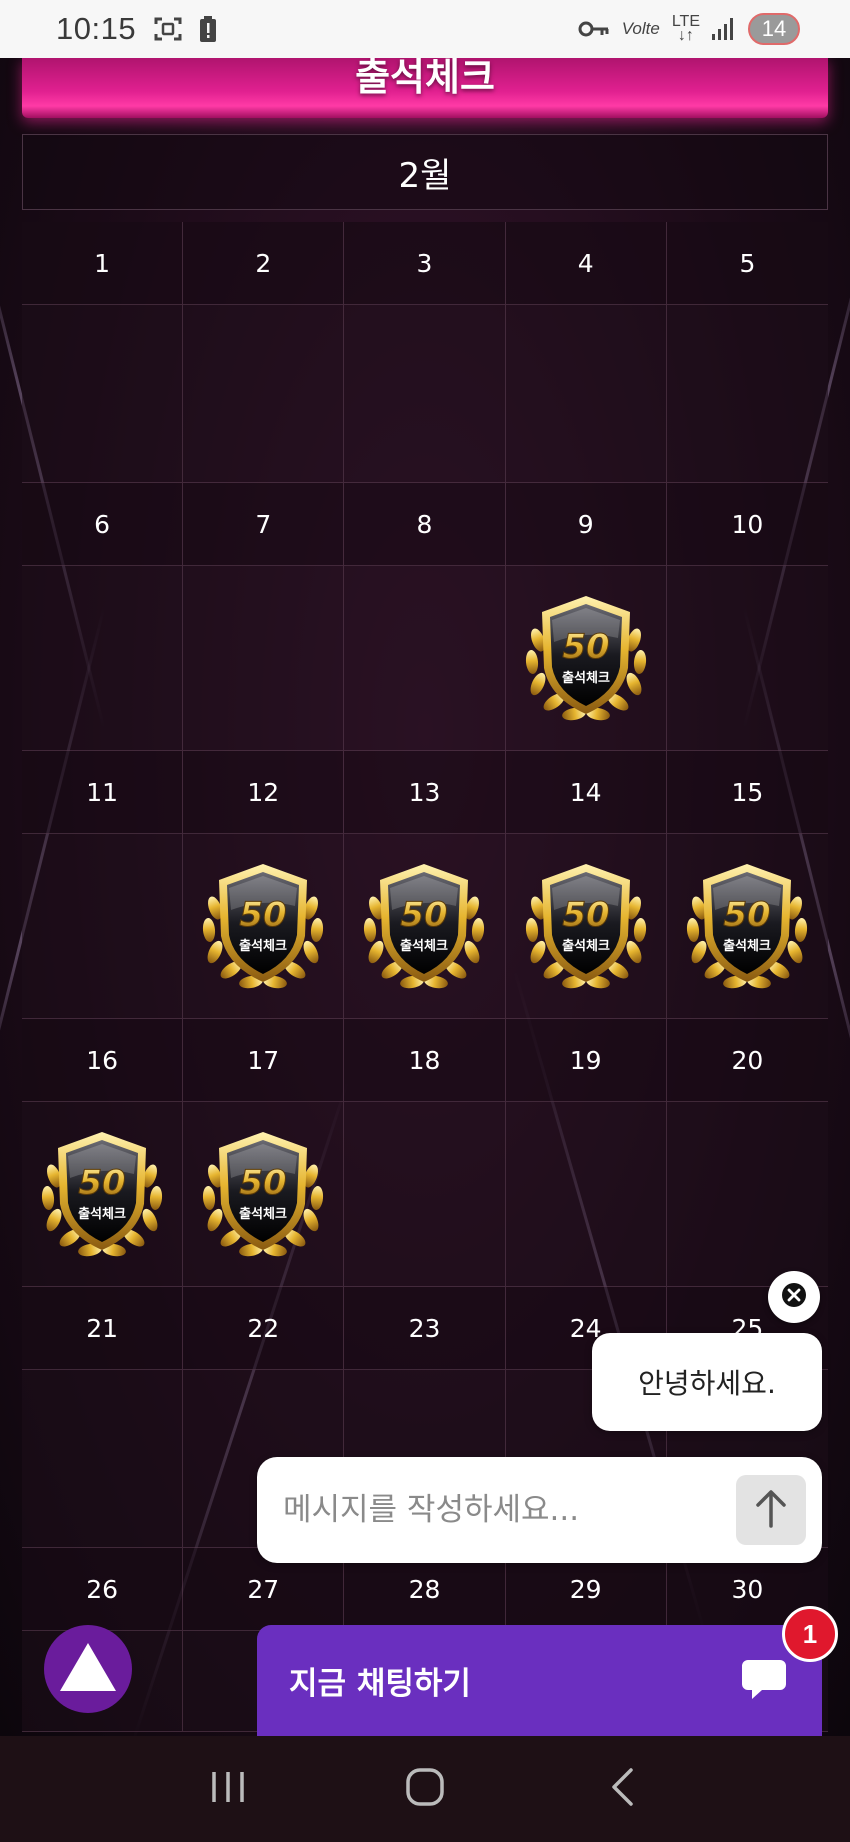 This screenshot has width=850, height=1842. What do you see at coordinates (424, 792) in the screenshot?
I see `day-number: 13` at bounding box center [424, 792].